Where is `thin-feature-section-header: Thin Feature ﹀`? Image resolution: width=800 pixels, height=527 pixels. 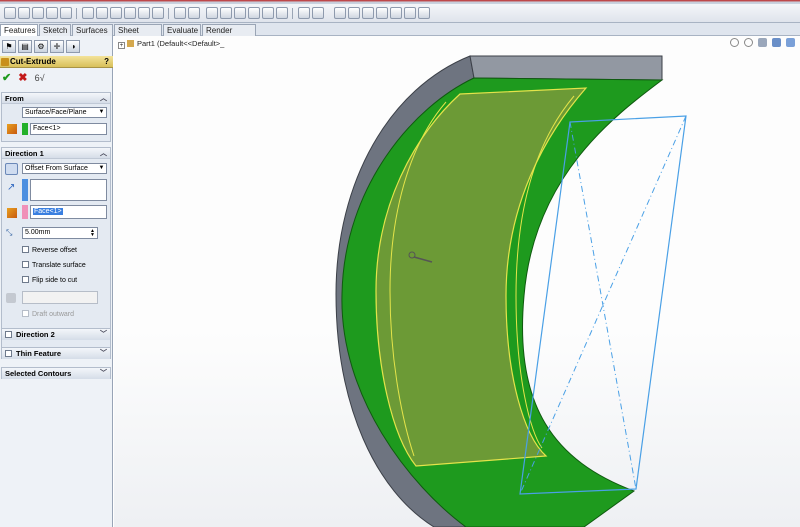 thin-feature-section-header: Thin Feature ﹀ is located at coordinates (56, 353).